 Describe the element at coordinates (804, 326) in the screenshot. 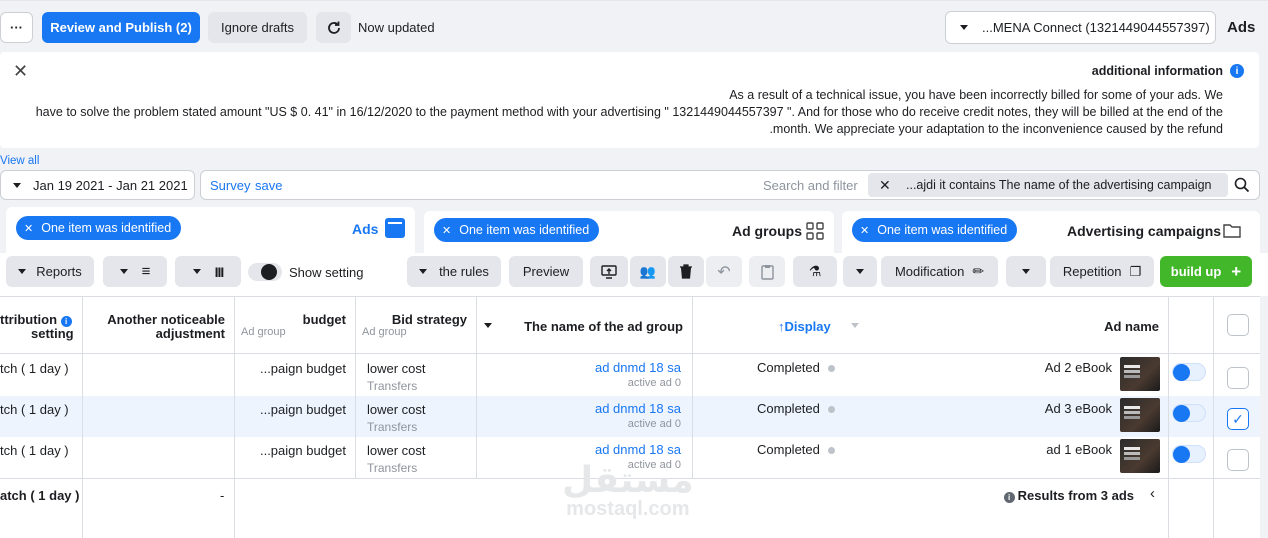

I see `col-display: ↑Display` at that location.